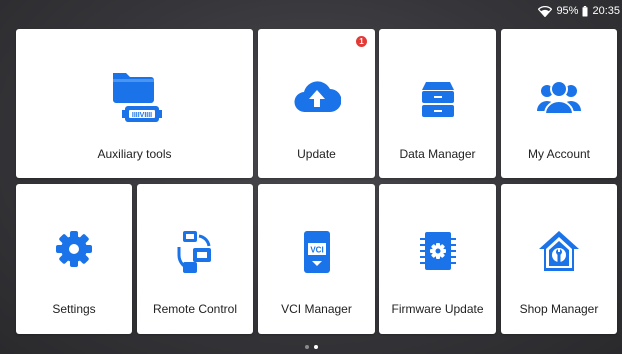 This screenshot has height=354, width=622. I want to click on tile-vci-manager: VCI VCI Manager, so click(316, 259).